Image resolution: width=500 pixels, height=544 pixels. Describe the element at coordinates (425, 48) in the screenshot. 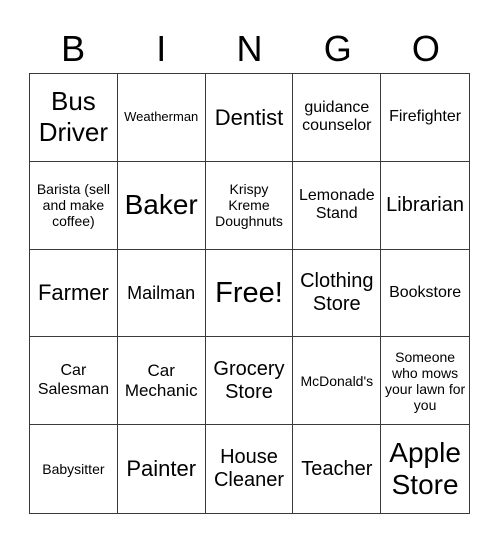

I see `header-letter-o: O` at that location.